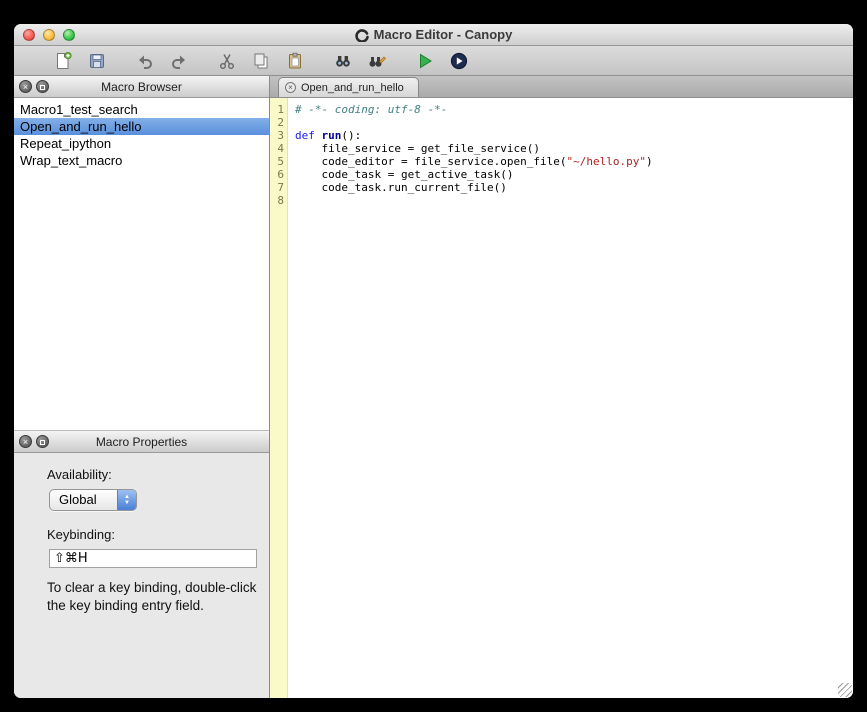  Describe the element at coordinates (280, 148) in the screenshot. I see `line-number: 4` at that location.